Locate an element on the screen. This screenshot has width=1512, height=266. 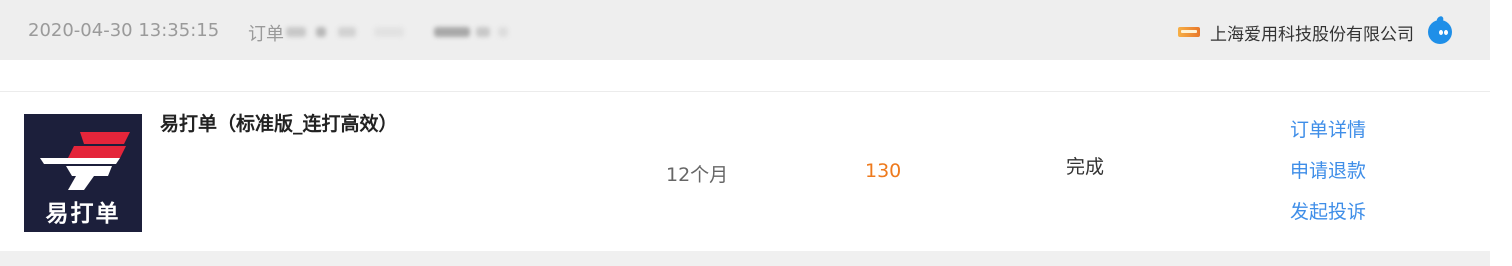
product-title: 易打单（标准版_连打高效） is located at coordinates (280, 124).